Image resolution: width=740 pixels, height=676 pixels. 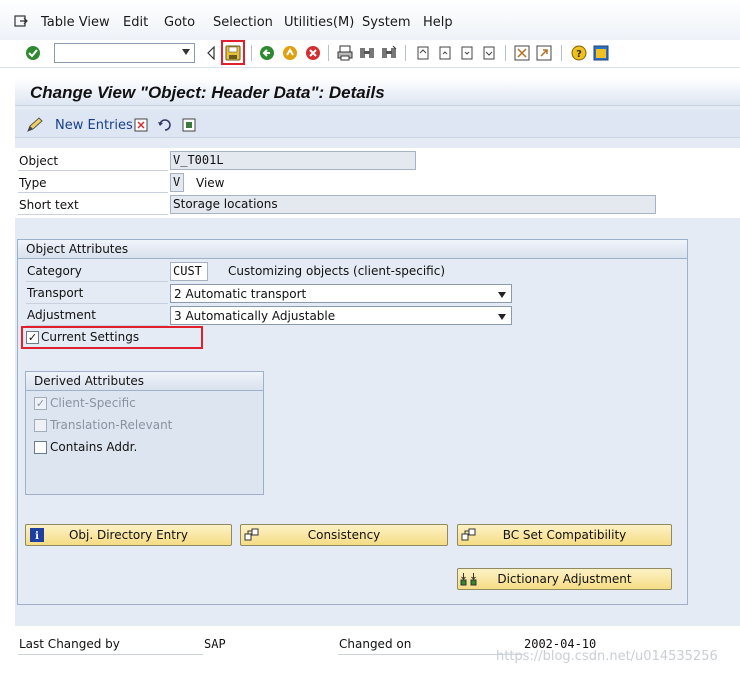 What do you see at coordinates (179, 22) in the screenshot?
I see `menu-goto: Goto` at bounding box center [179, 22].